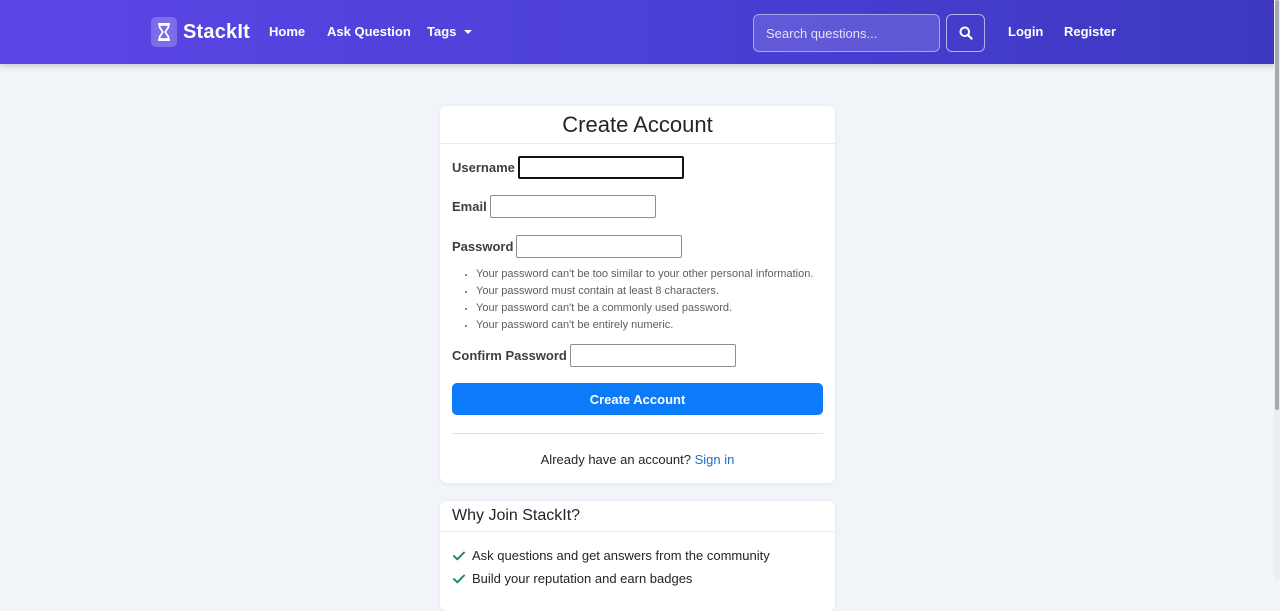  What do you see at coordinates (468, 32) in the screenshot?
I see `caret-down-icon` at bounding box center [468, 32].